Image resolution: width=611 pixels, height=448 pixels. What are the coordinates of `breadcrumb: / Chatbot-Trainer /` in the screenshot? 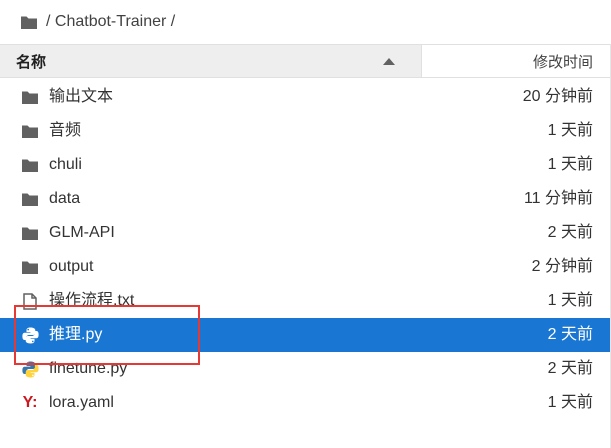 It's located at (305, 22).